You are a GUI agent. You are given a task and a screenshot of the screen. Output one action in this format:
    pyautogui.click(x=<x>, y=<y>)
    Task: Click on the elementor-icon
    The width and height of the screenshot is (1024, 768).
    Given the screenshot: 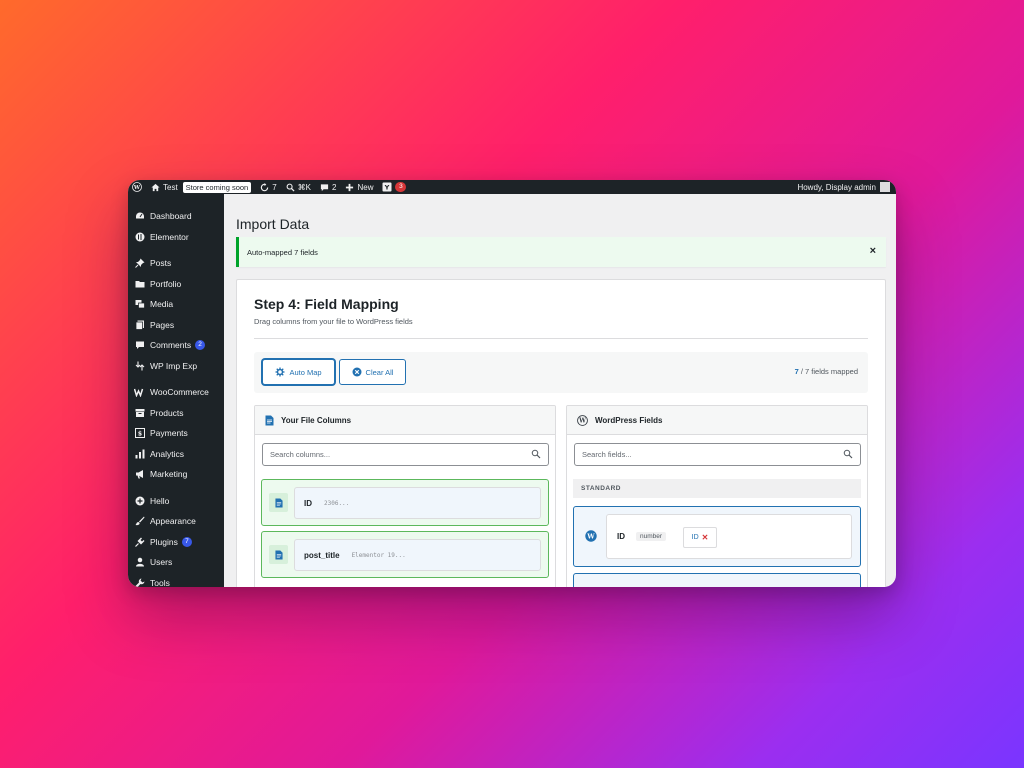 What is the action you would take?
    pyautogui.click(x=139, y=236)
    